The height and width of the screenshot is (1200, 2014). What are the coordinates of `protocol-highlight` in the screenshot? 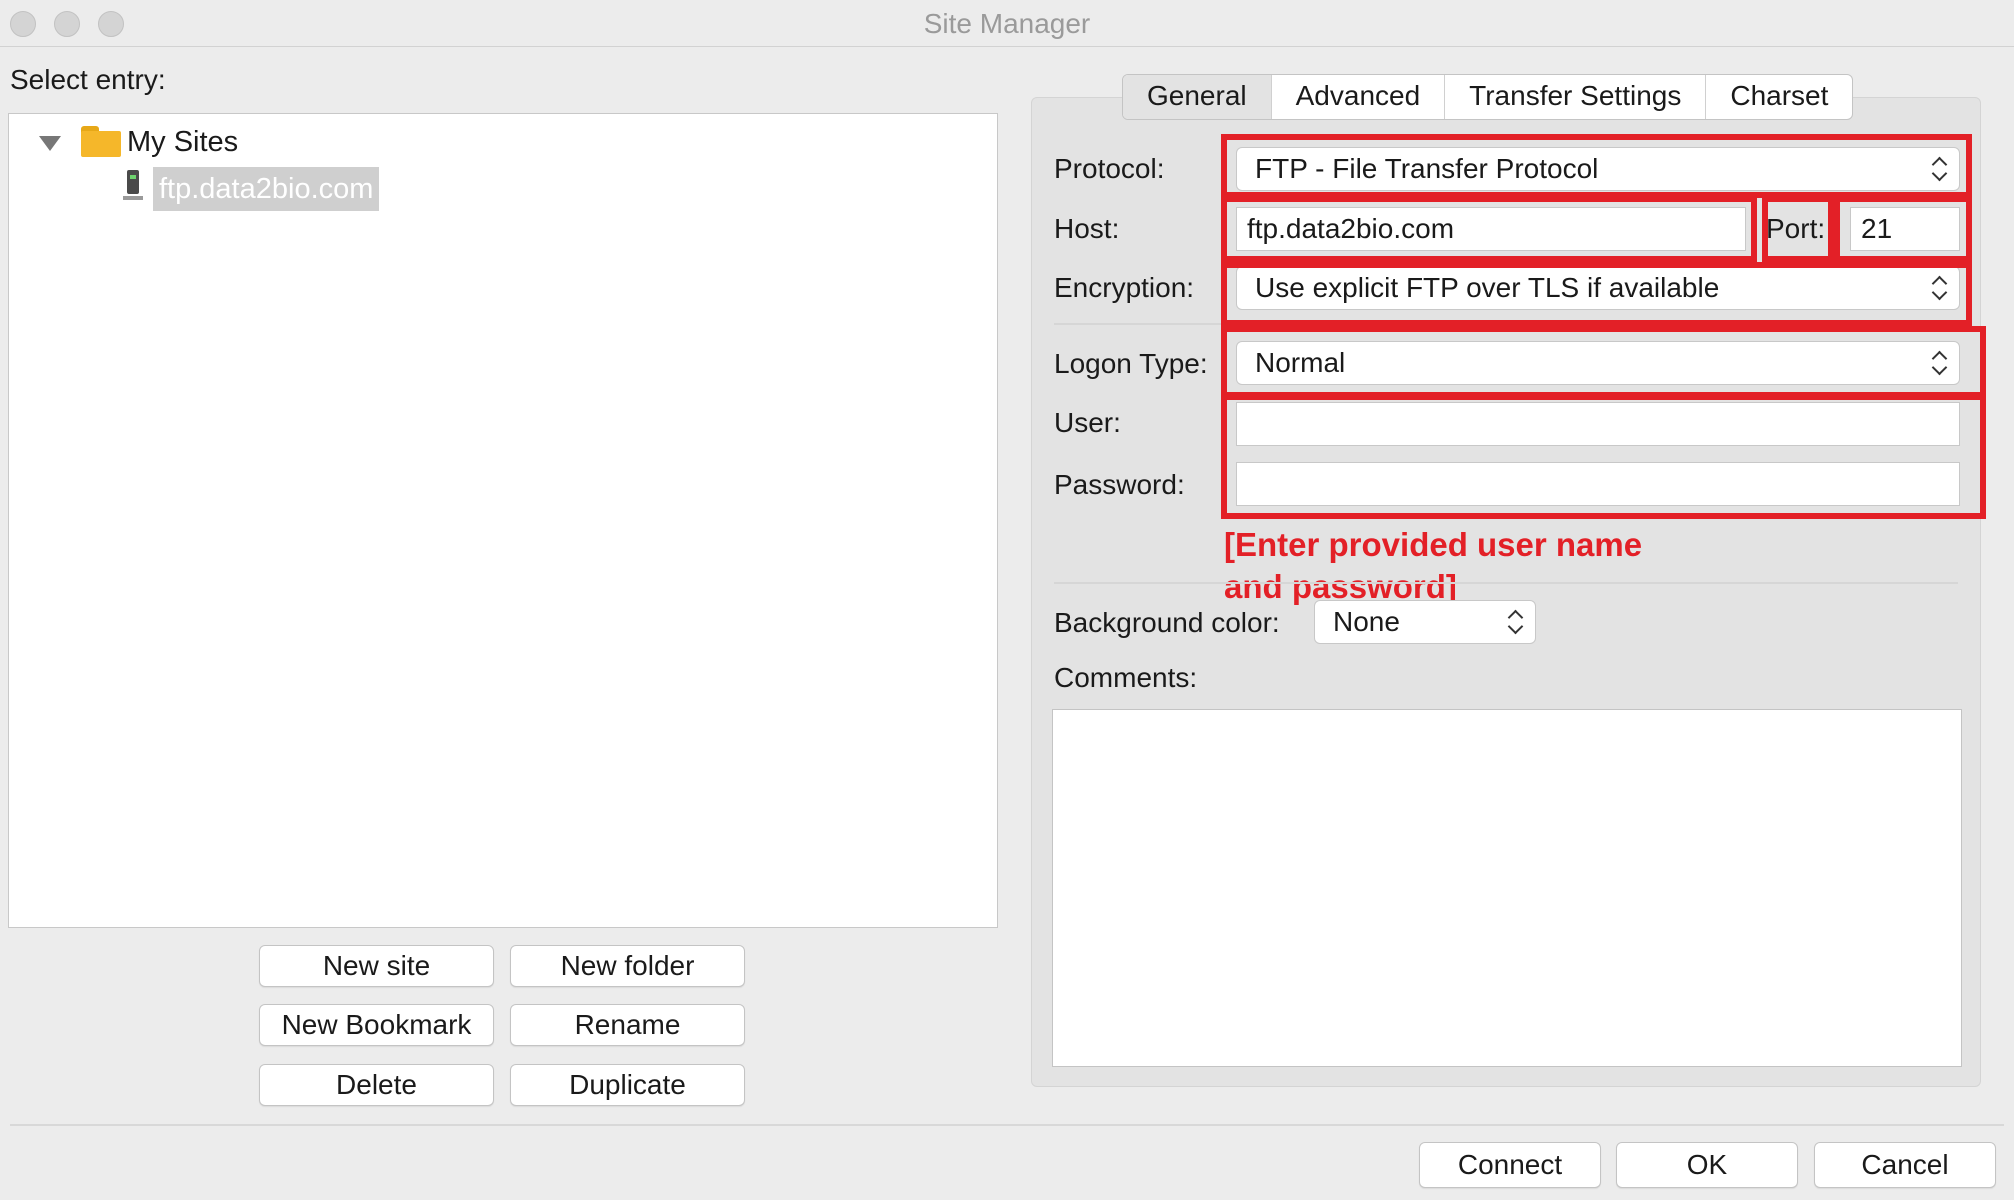 It's located at (1596, 166).